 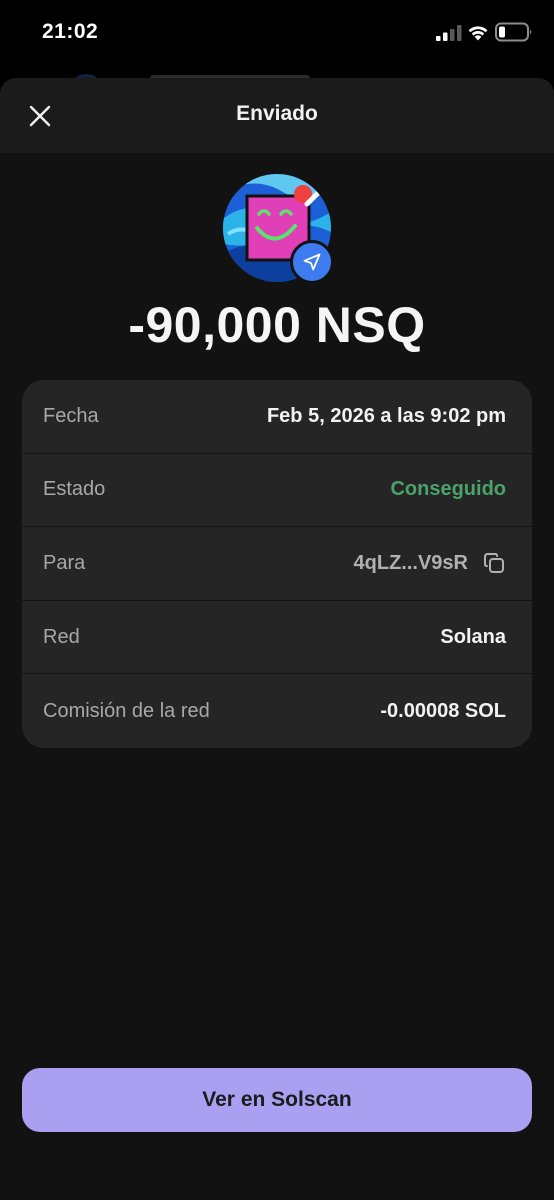 I want to click on status-bar: 21:02, so click(x=277, y=35).